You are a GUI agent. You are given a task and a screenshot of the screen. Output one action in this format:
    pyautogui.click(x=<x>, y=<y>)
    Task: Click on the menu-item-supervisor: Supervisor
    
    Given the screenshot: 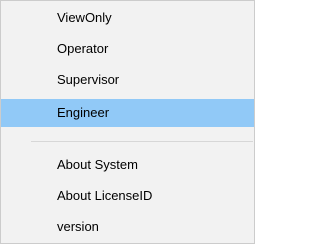 What is the action you would take?
    pyautogui.click(x=127, y=80)
    